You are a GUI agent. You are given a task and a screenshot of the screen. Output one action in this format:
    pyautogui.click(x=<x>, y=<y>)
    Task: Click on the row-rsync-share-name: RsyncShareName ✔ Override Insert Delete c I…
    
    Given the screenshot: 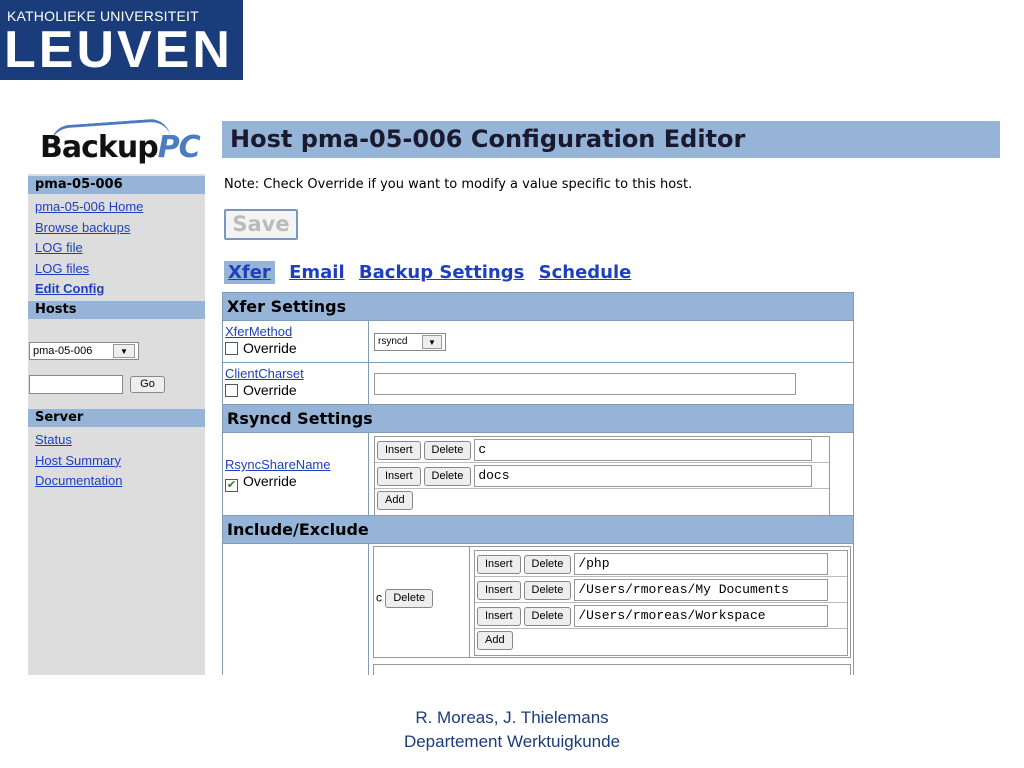 What is the action you would take?
    pyautogui.click(x=538, y=474)
    